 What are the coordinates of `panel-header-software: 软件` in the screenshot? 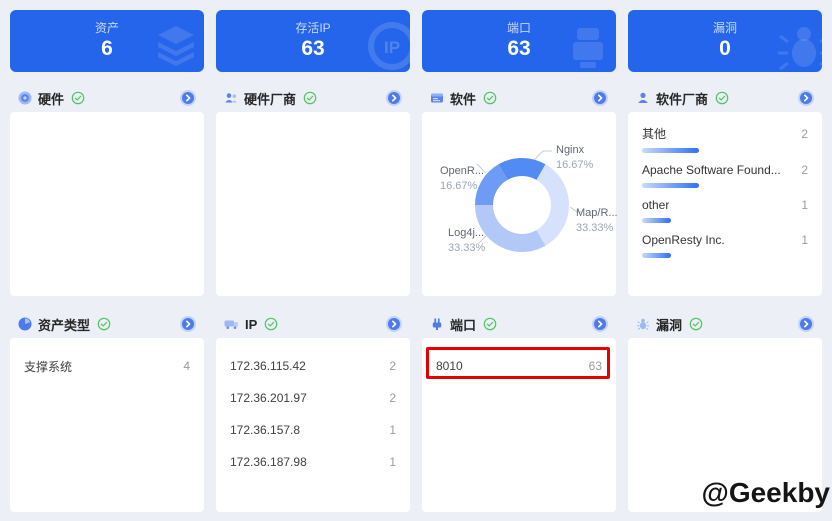 It's located at (519, 98).